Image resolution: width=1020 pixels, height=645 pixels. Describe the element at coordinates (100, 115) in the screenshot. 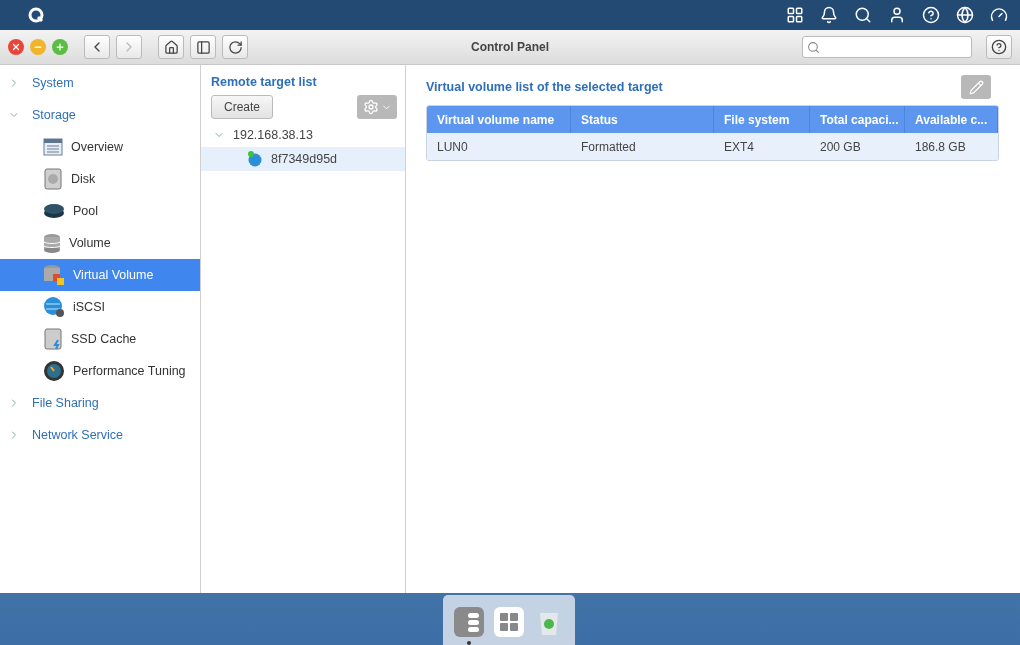

I see `sidebar-group: Storage` at that location.